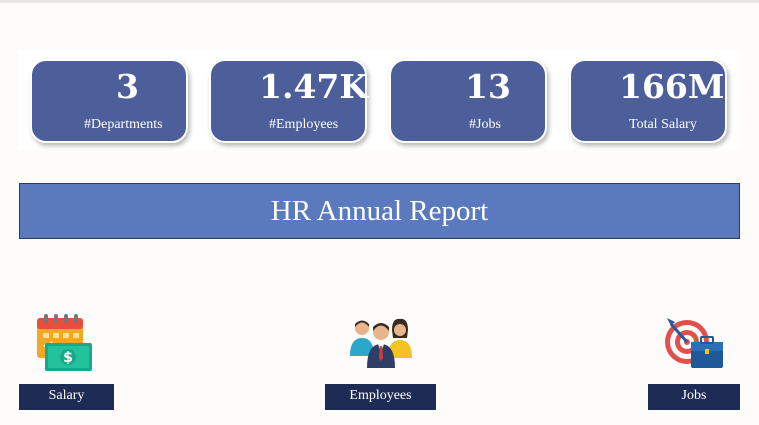  I want to click on salary-button: Salary, so click(66, 397).